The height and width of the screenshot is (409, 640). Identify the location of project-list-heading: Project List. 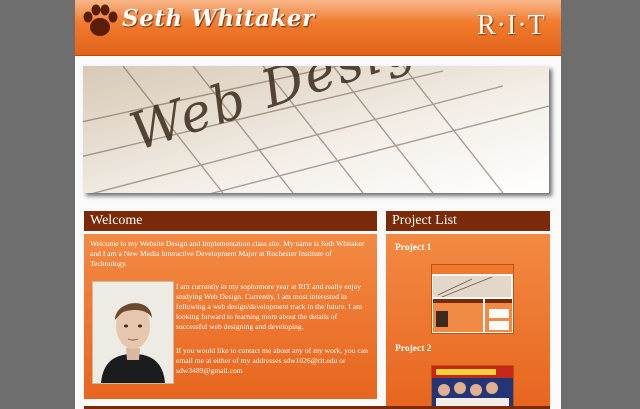
(468, 221).